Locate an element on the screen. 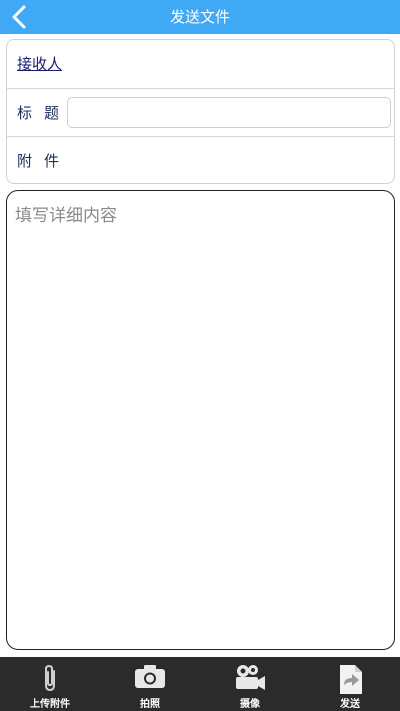  attachment-row: 附件 is located at coordinates (200, 160).